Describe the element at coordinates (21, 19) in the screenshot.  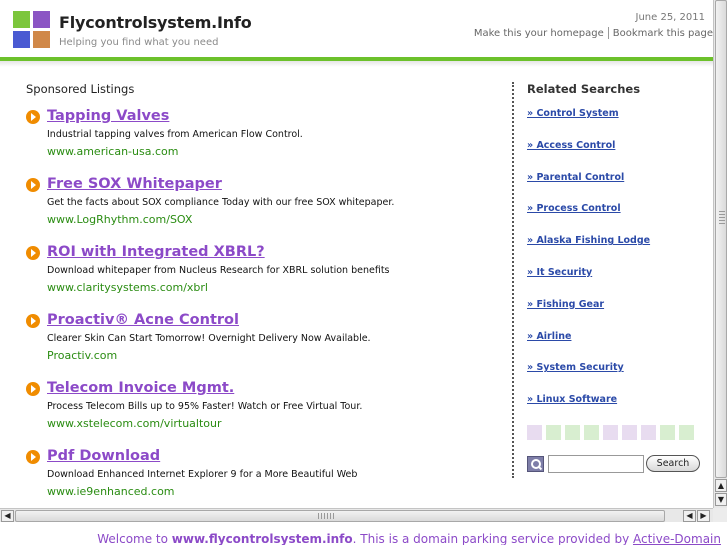
I see `logo-square-green` at that location.